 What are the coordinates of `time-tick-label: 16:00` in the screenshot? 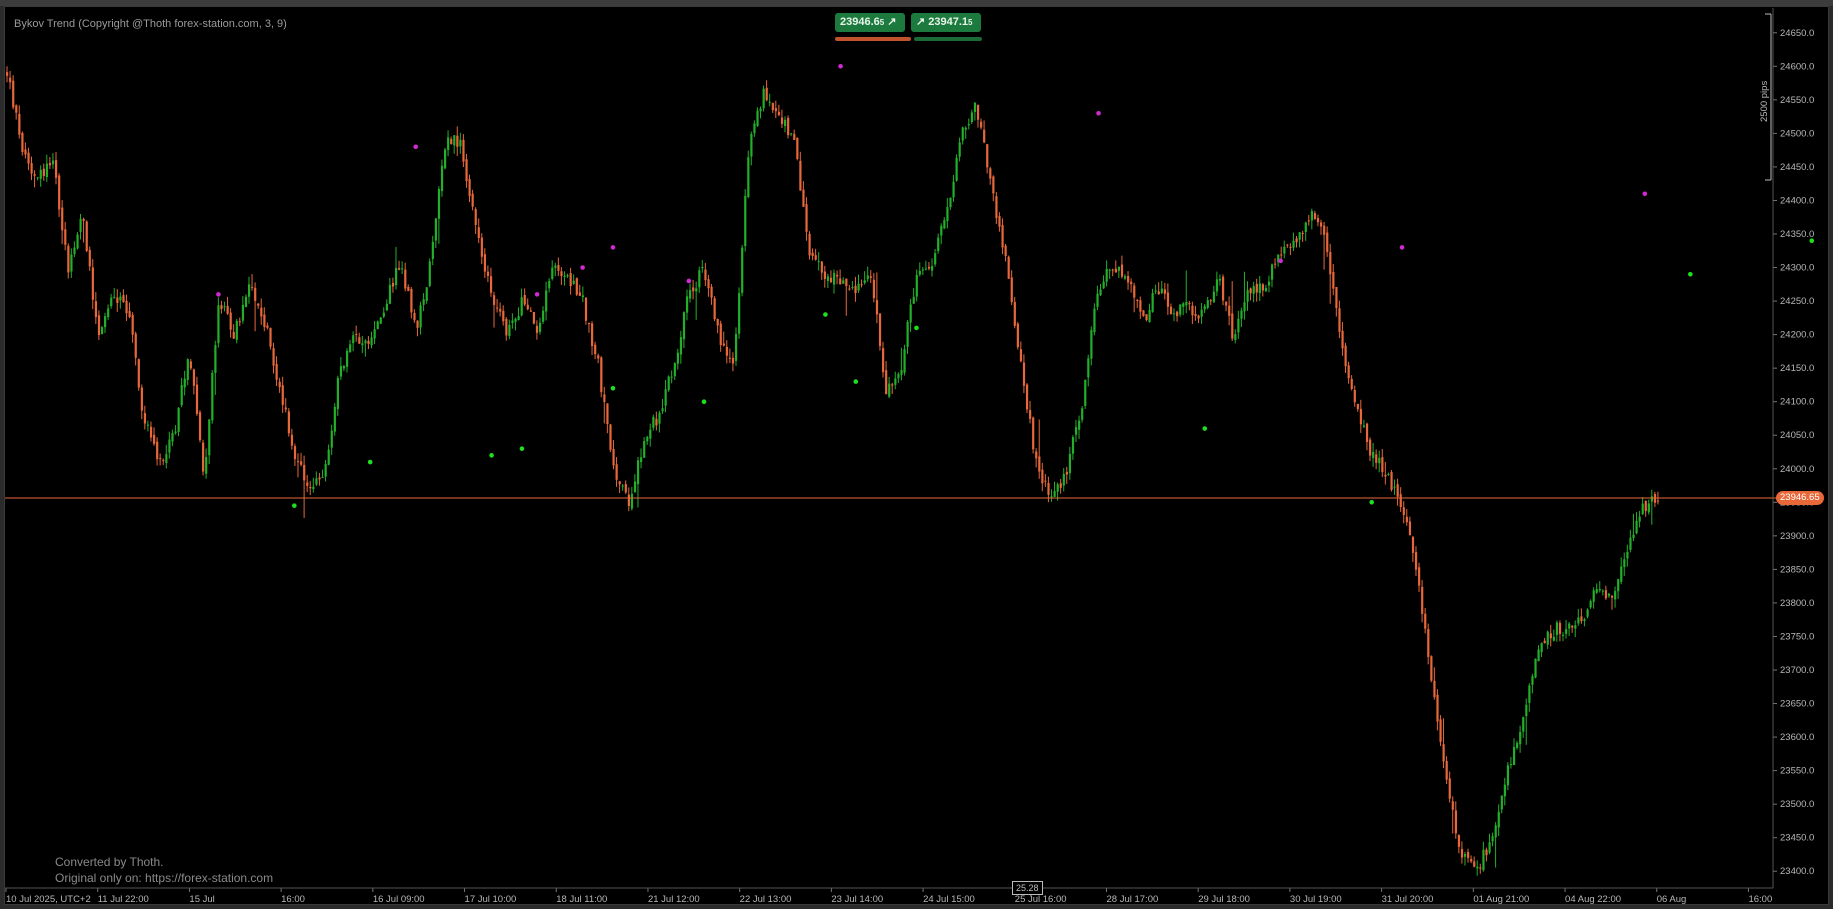 It's located at (1760, 899).